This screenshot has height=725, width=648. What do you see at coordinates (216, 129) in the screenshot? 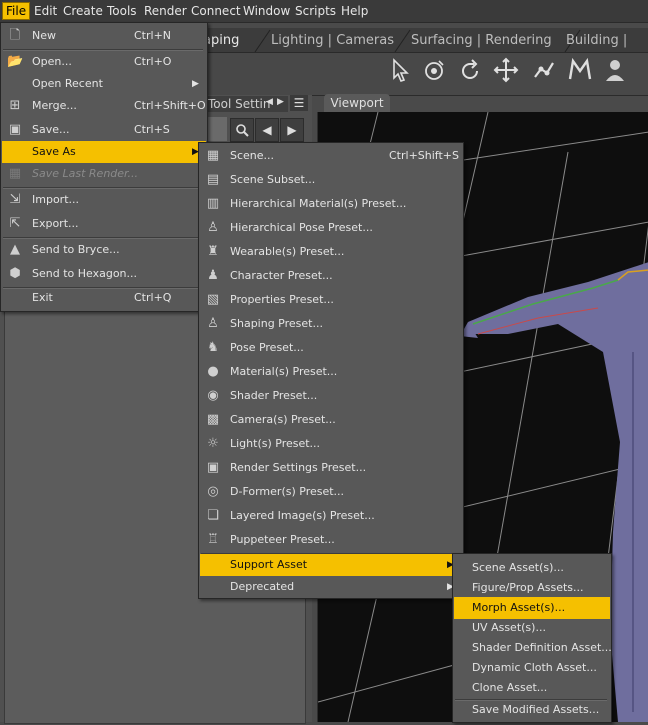
I see `search-field` at bounding box center [216, 129].